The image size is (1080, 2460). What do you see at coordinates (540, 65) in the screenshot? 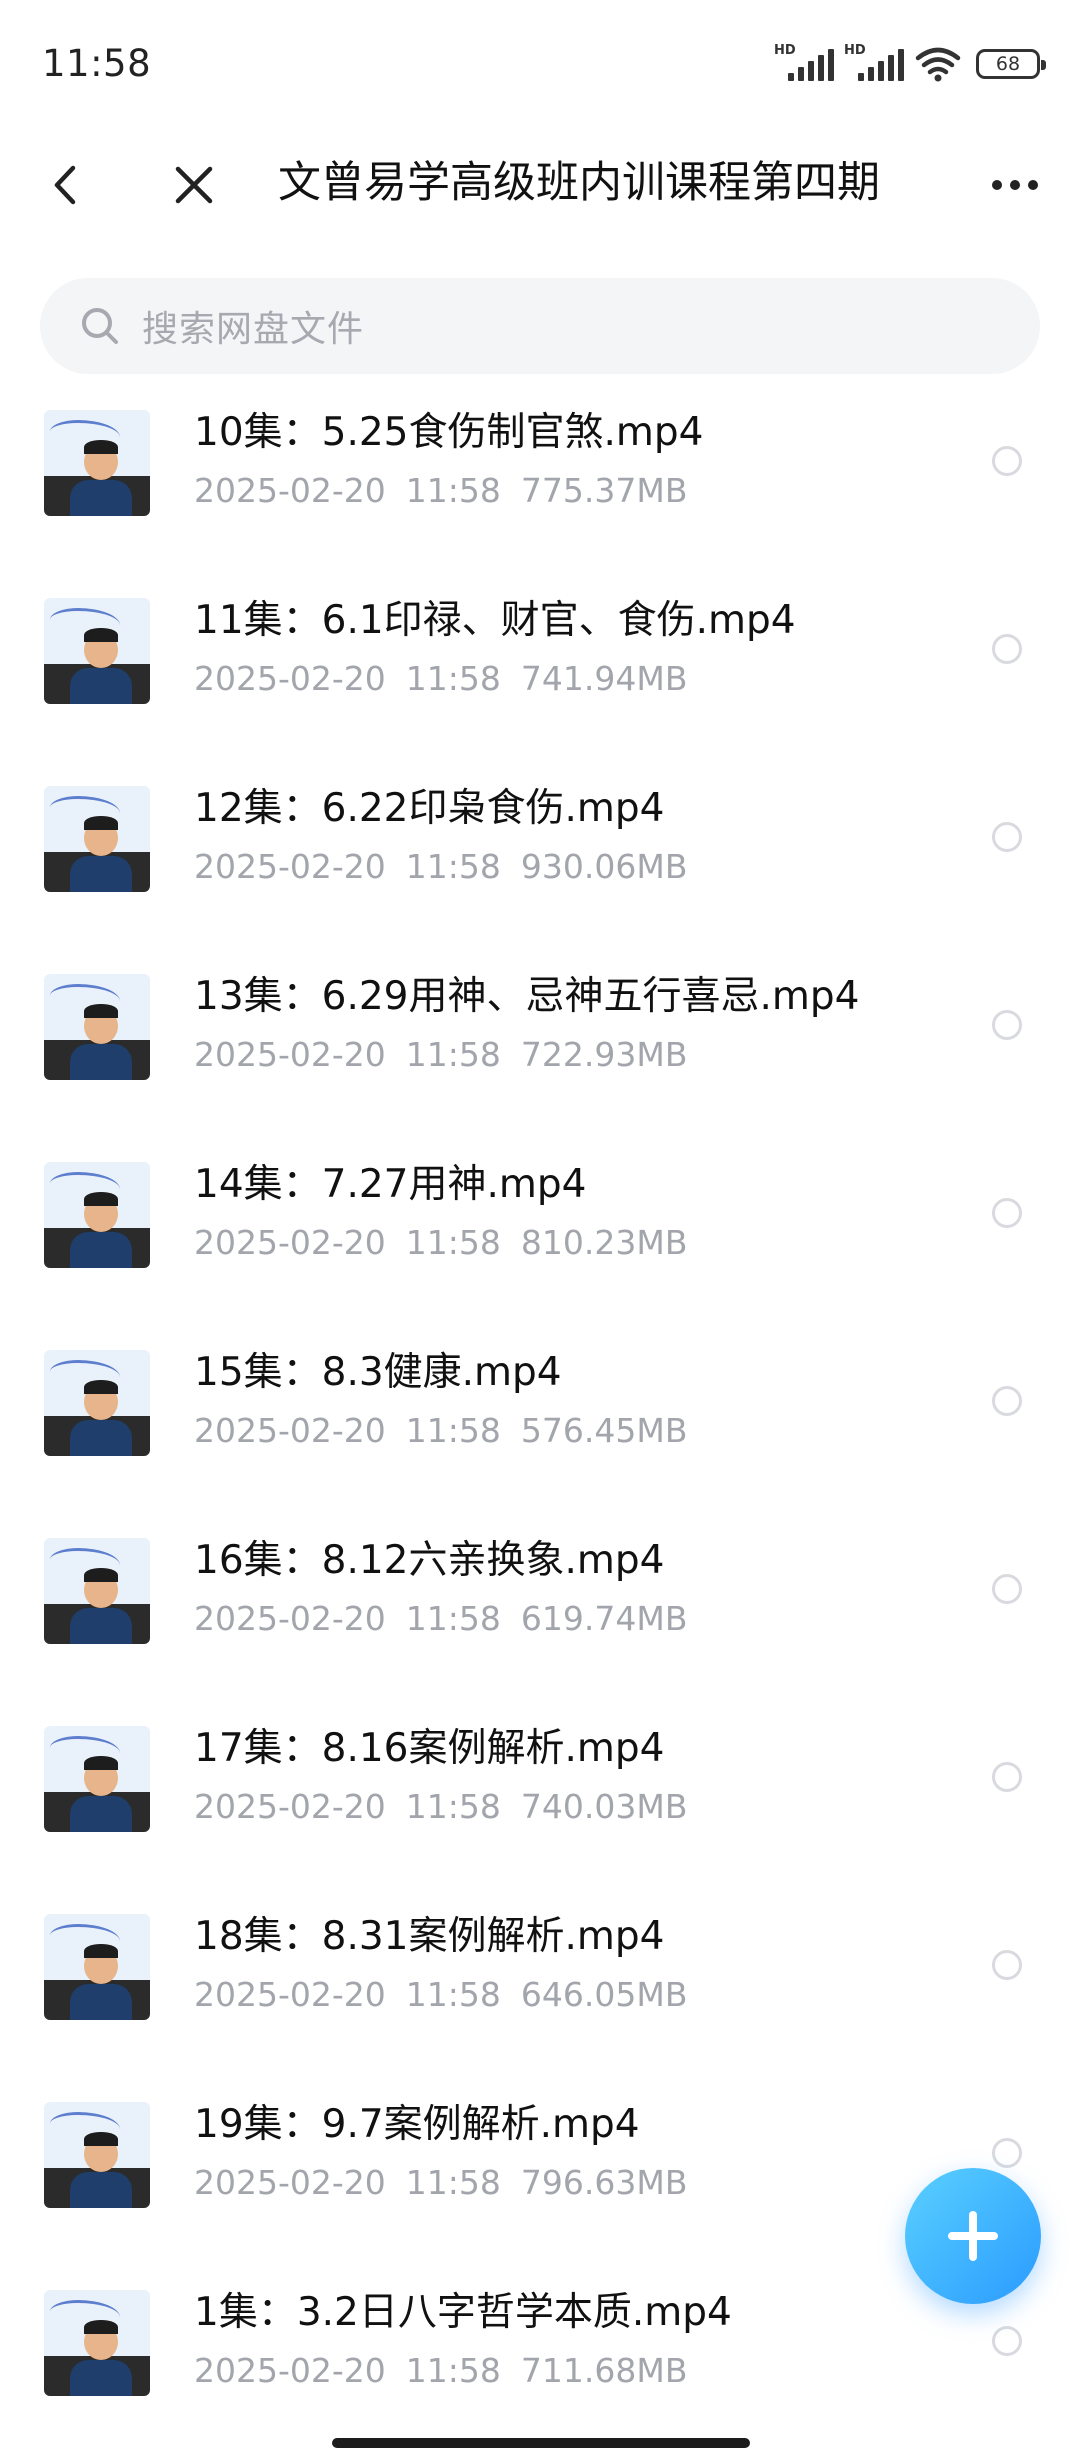
I see `status-bar: 11:58 HD HD 68` at bounding box center [540, 65].